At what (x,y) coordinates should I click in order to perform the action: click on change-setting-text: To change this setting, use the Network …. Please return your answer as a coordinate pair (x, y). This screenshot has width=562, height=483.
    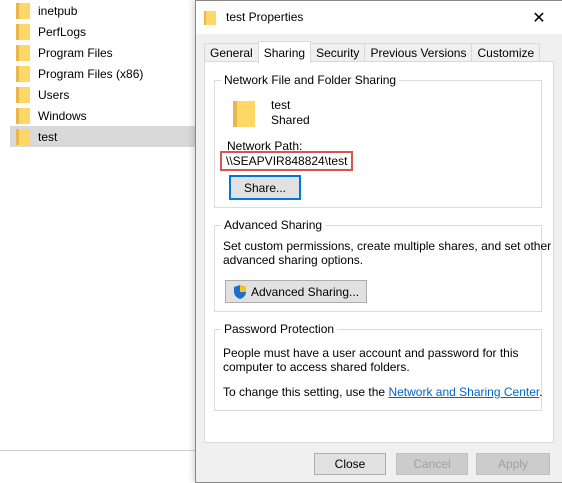
    Looking at the image, I should click on (383, 392).